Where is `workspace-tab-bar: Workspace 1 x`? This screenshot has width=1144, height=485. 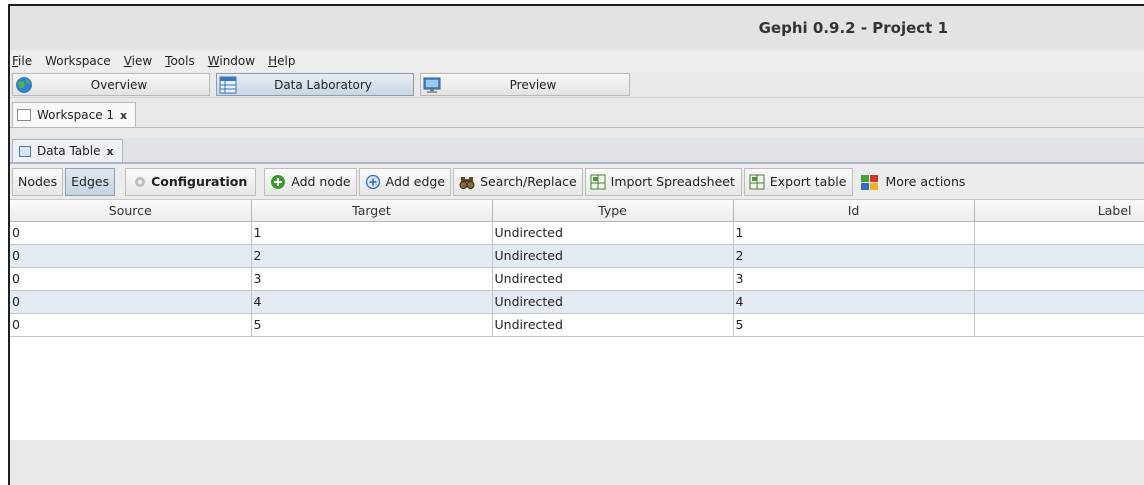 workspace-tab-bar: Workspace 1 x is located at coordinates (577, 113).